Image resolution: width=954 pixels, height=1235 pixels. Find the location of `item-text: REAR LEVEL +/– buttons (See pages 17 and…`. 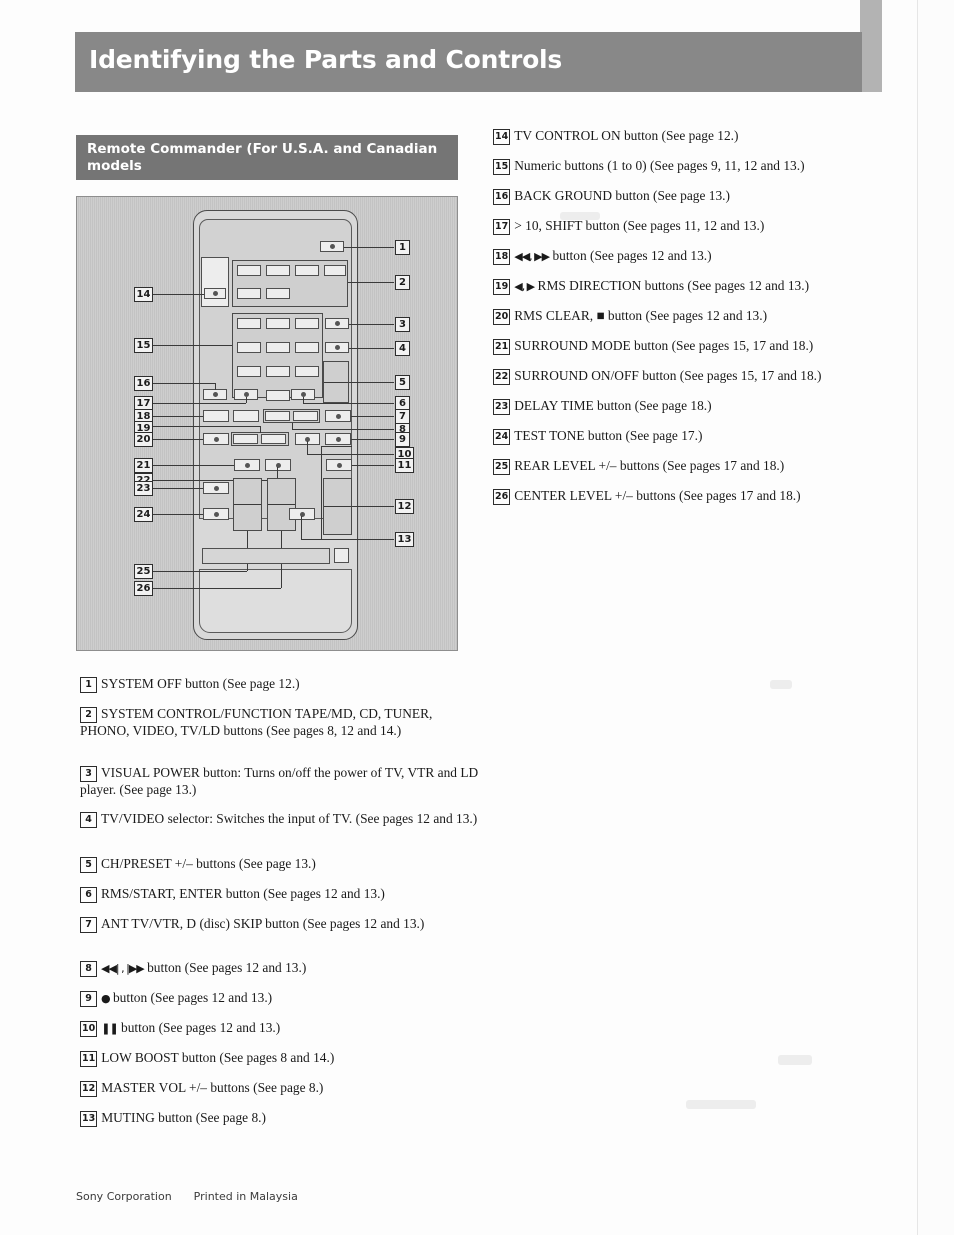

item-text: REAR LEVEL +/– buttons (See pages 17 and… is located at coordinates (649, 465).